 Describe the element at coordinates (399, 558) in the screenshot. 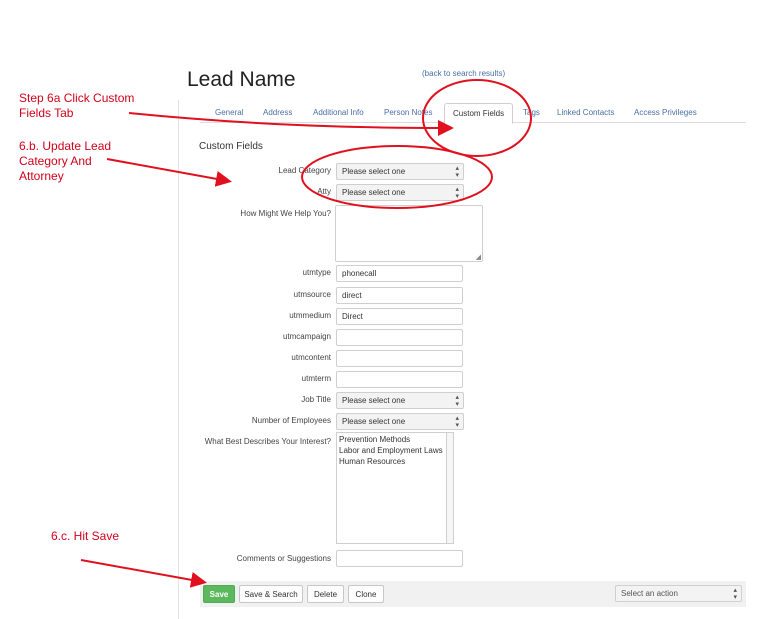

I see `comments-input` at that location.